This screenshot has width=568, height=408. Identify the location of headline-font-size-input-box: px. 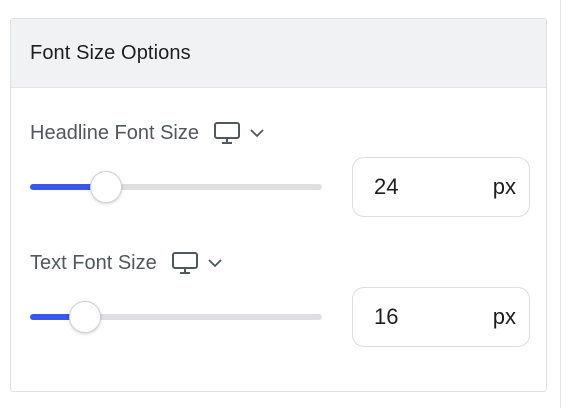
(441, 187).